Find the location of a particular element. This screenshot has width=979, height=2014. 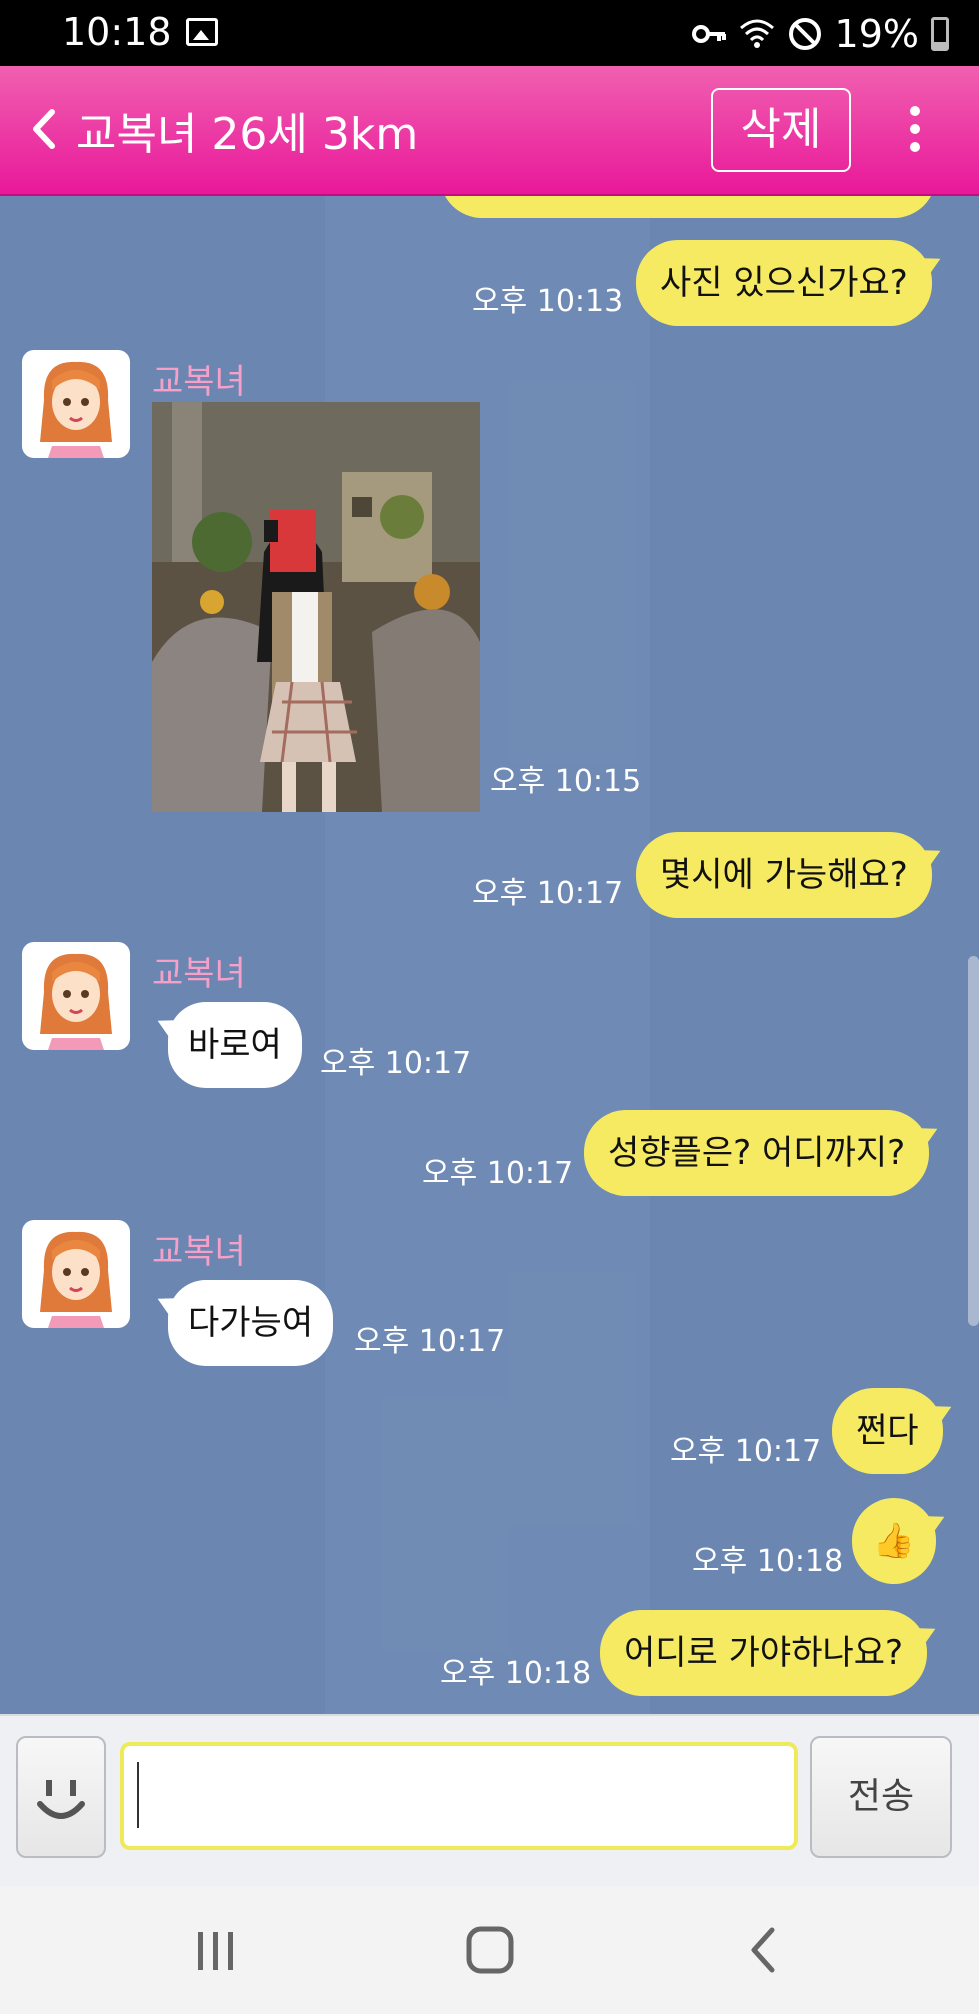

message-time: 오후 10:13 is located at coordinates (548, 301).